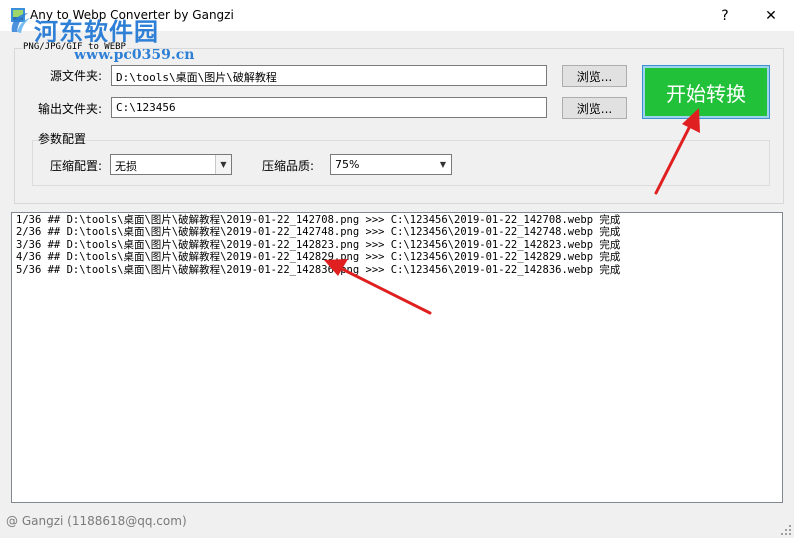 The image size is (794, 538). What do you see at coordinates (288, 166) in the screenshot?
I see `quality-label: 压缩品质:` at bounding box center [288, 166].